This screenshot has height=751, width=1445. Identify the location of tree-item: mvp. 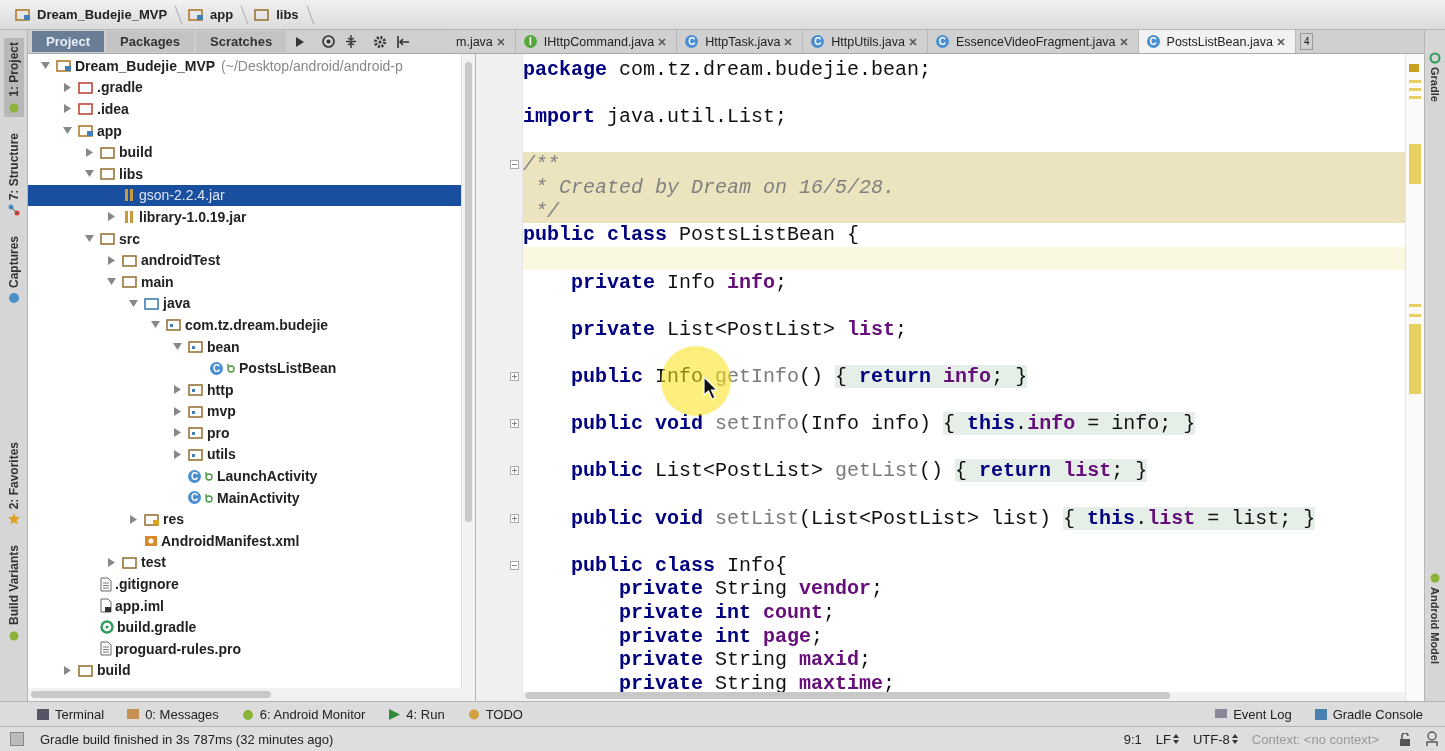
(244, 411).